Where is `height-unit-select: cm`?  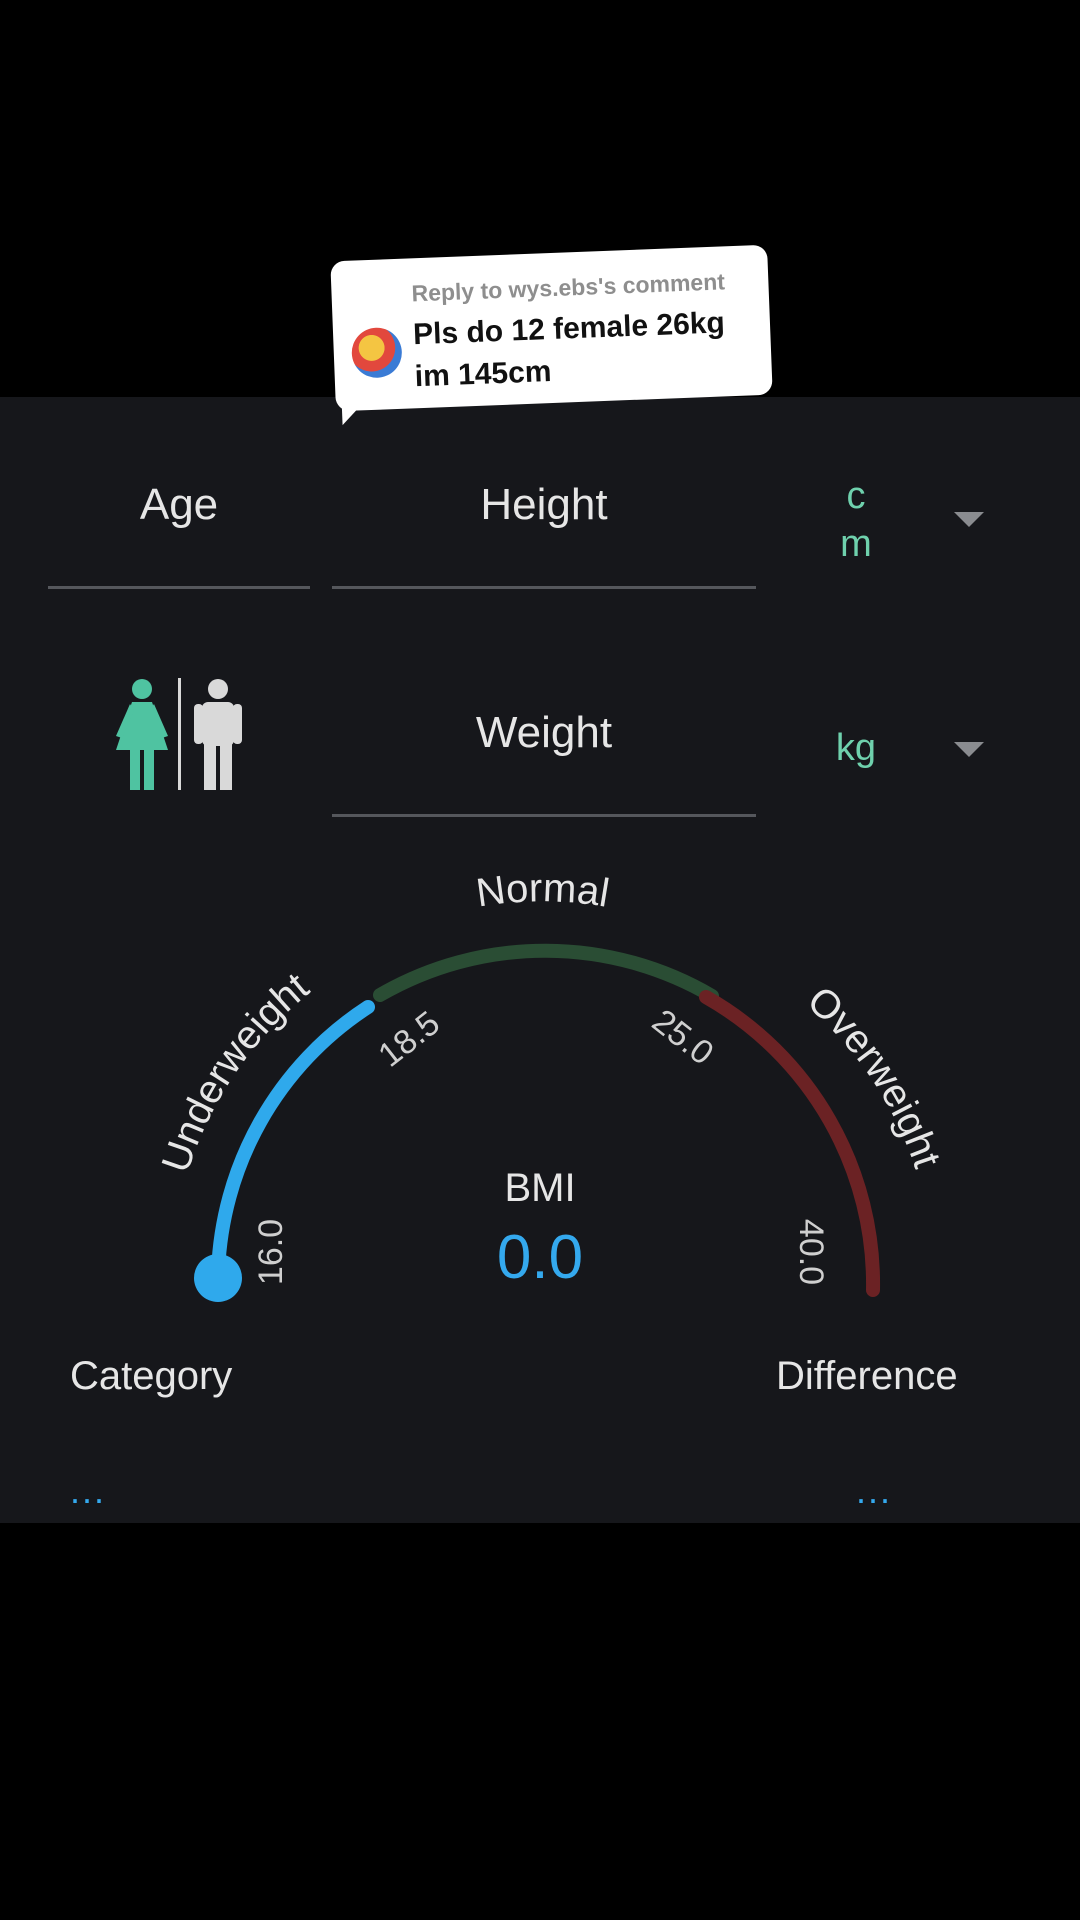
height-unit-select: cm is located at coordinates (856, 520).